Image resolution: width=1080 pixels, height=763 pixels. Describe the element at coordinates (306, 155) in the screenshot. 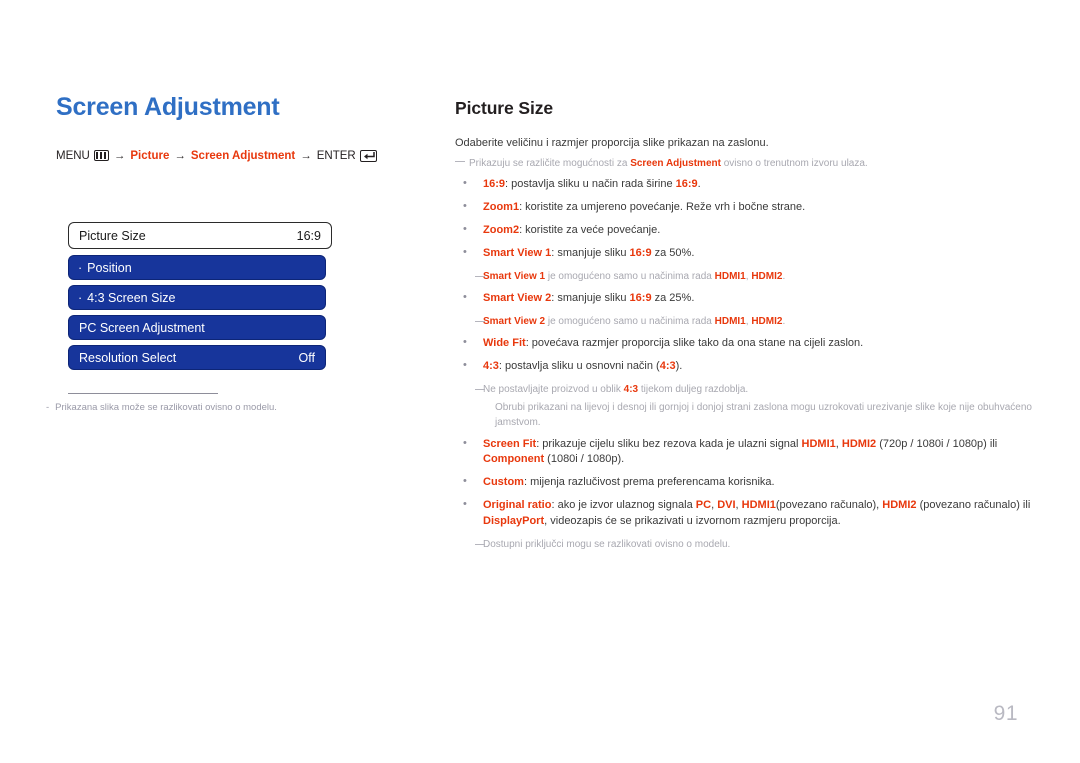

I see `breadcrumb-arrow-3: →` at that location.